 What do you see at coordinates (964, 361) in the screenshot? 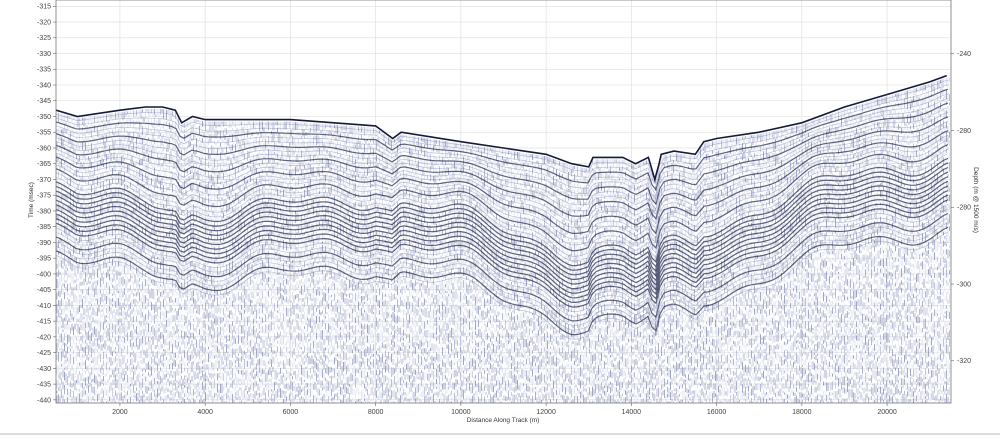
I see `right-tick-label: -320` at bounding box center [964, 361].